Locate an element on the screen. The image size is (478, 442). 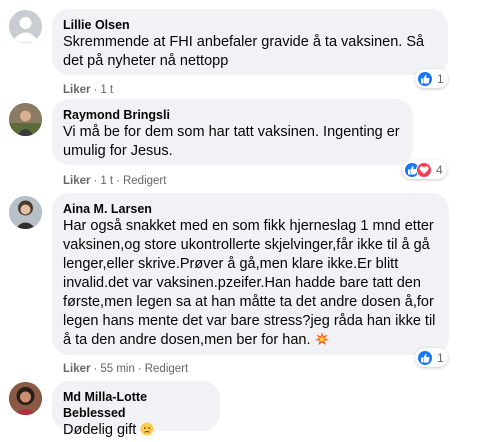
comment-bubble: Md Milla-Lotte Beblessed Dødelig gift is located at coordinates (136, 409).